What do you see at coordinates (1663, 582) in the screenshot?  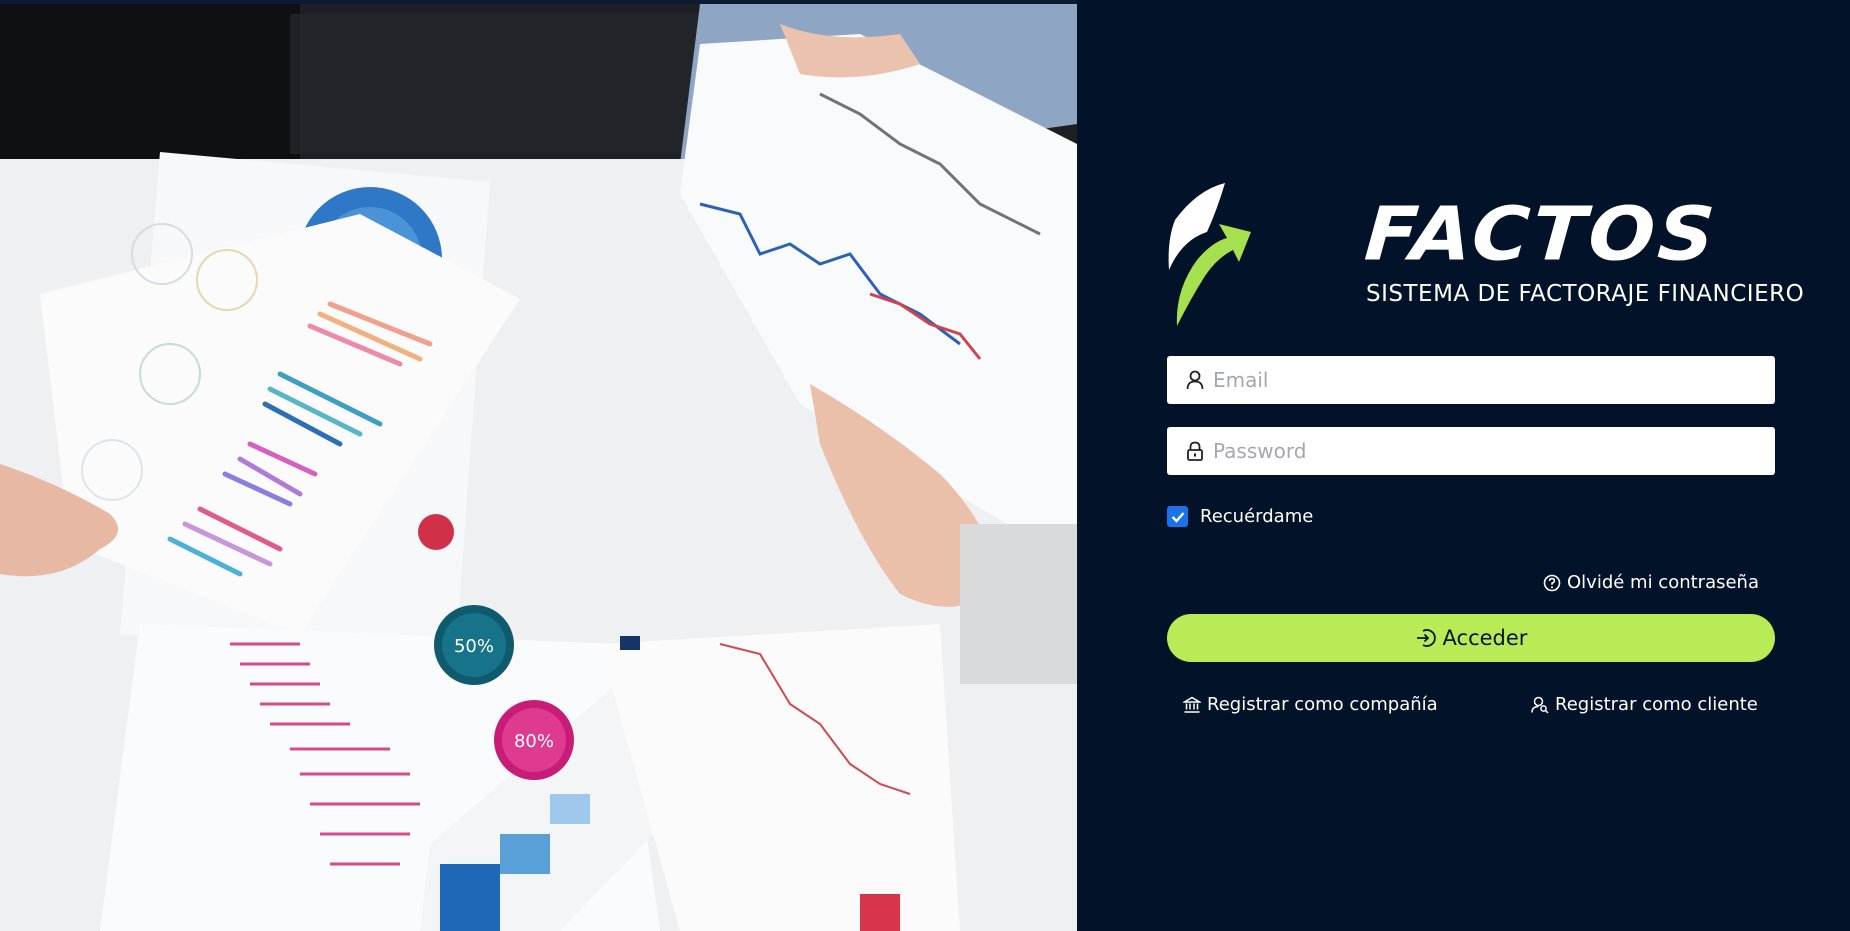 I see `forgot-password-label: Olvidé mi contraseña` at bounding box center [1663, 582].